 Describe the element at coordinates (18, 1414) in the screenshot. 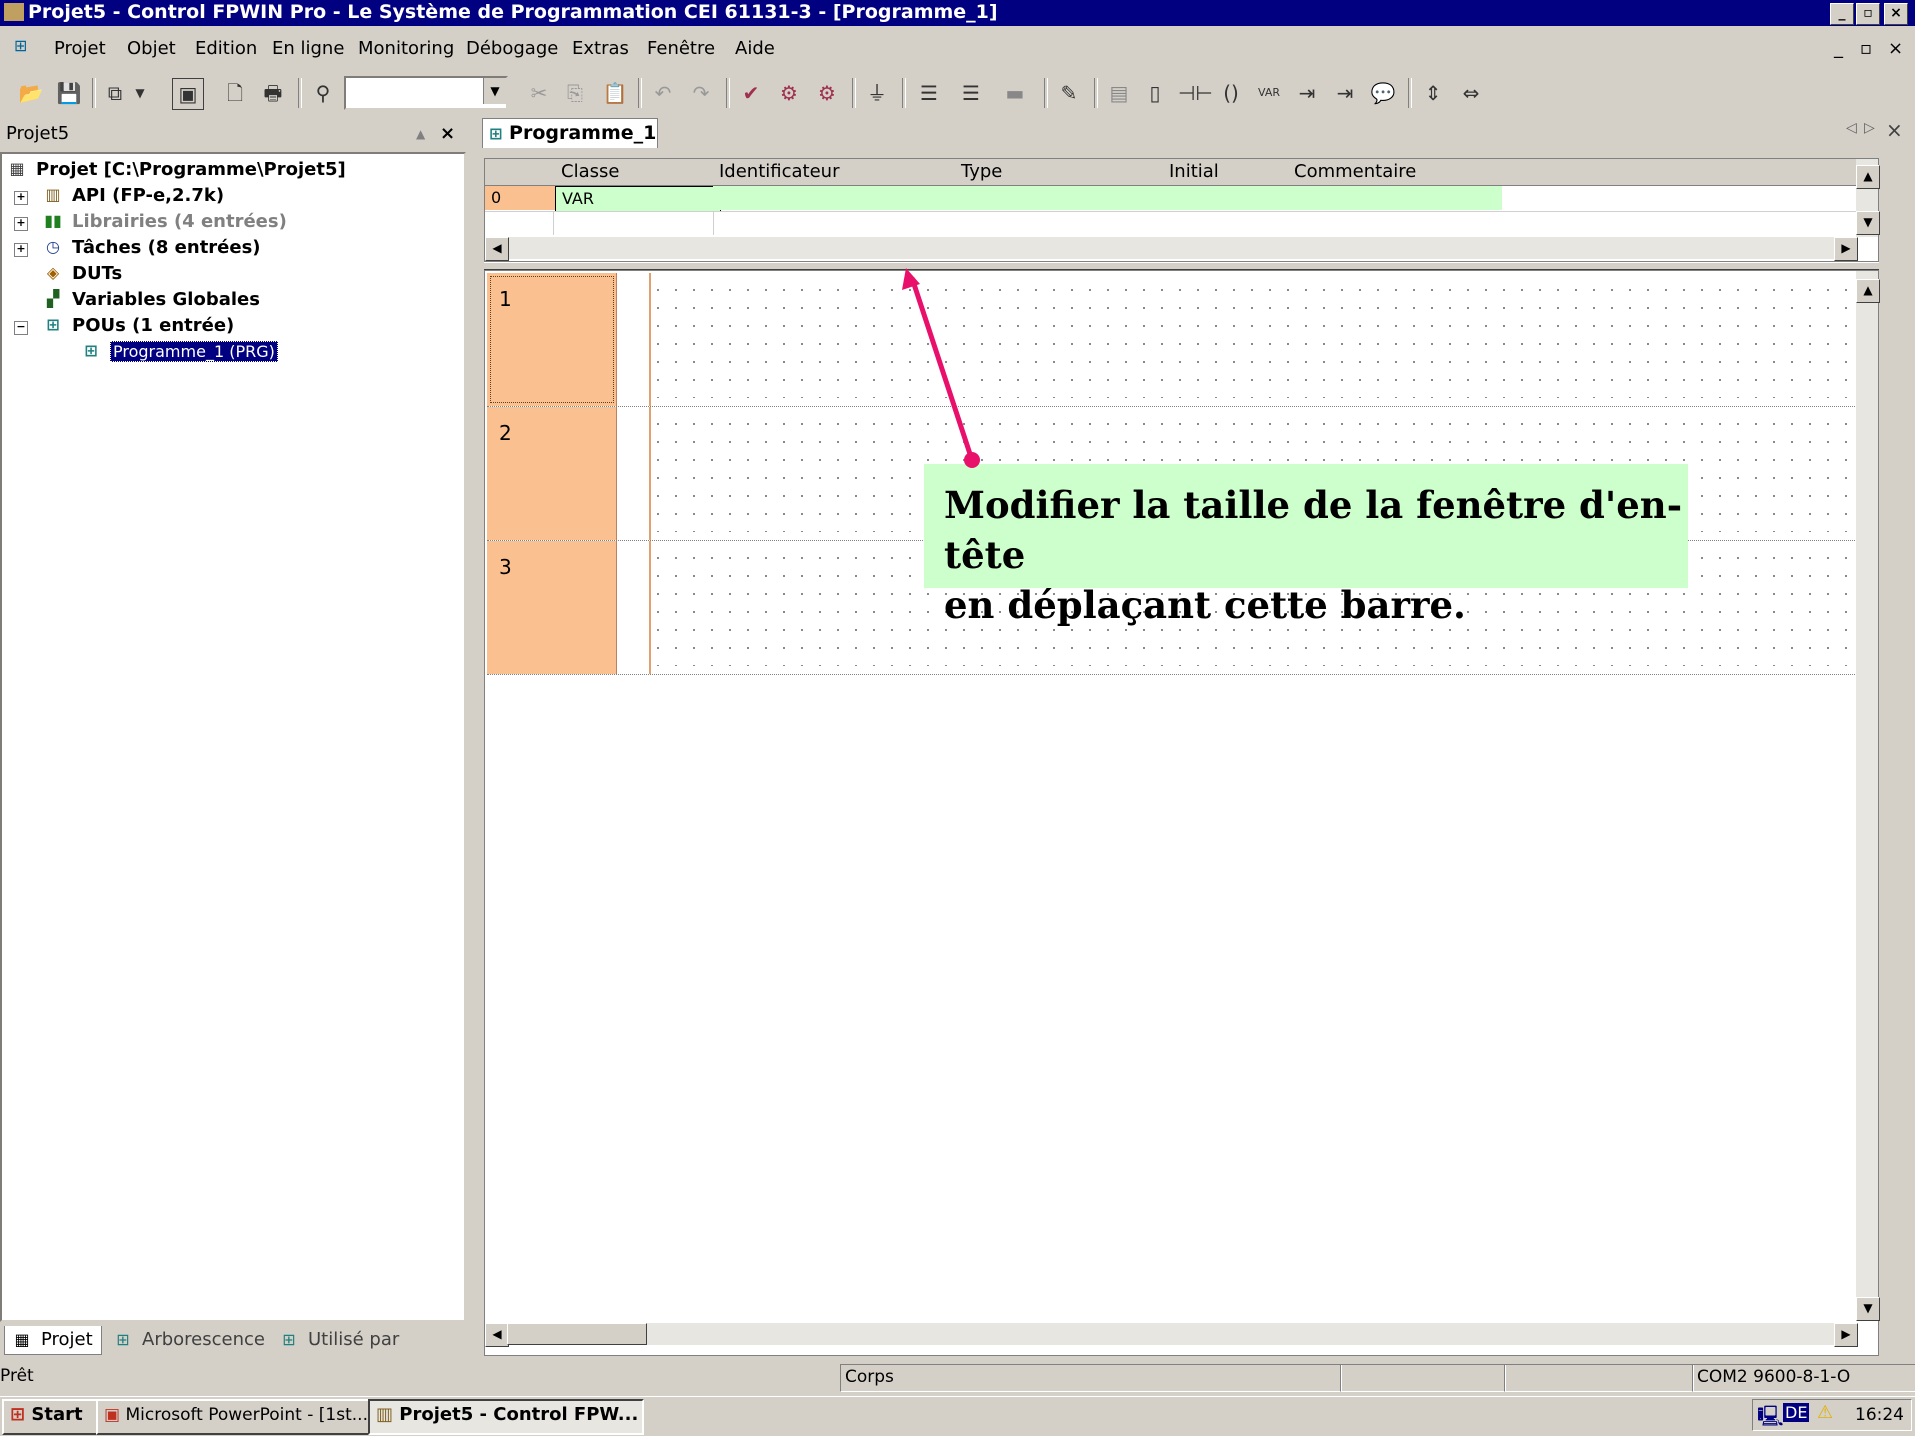

I see `windows-logo-icon: ⊞` at that location.